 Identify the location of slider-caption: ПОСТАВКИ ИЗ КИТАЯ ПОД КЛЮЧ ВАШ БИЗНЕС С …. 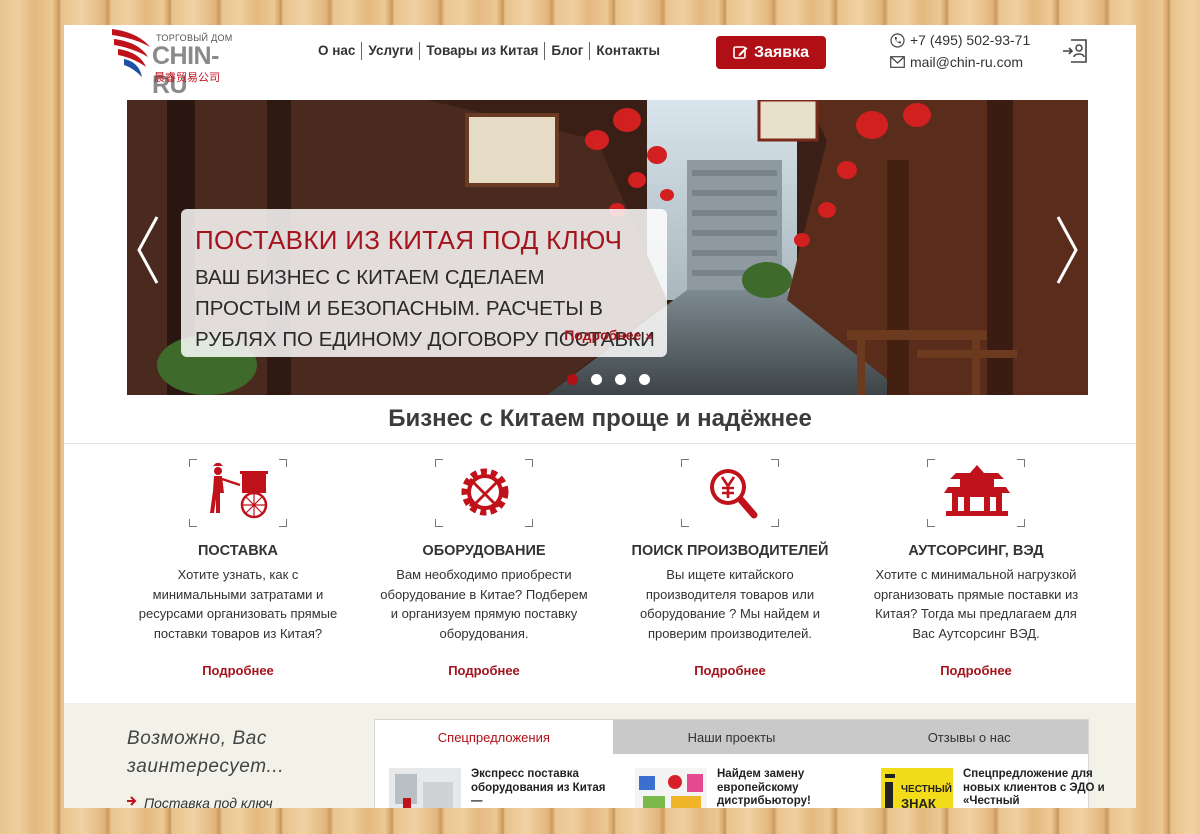
(424, 283).